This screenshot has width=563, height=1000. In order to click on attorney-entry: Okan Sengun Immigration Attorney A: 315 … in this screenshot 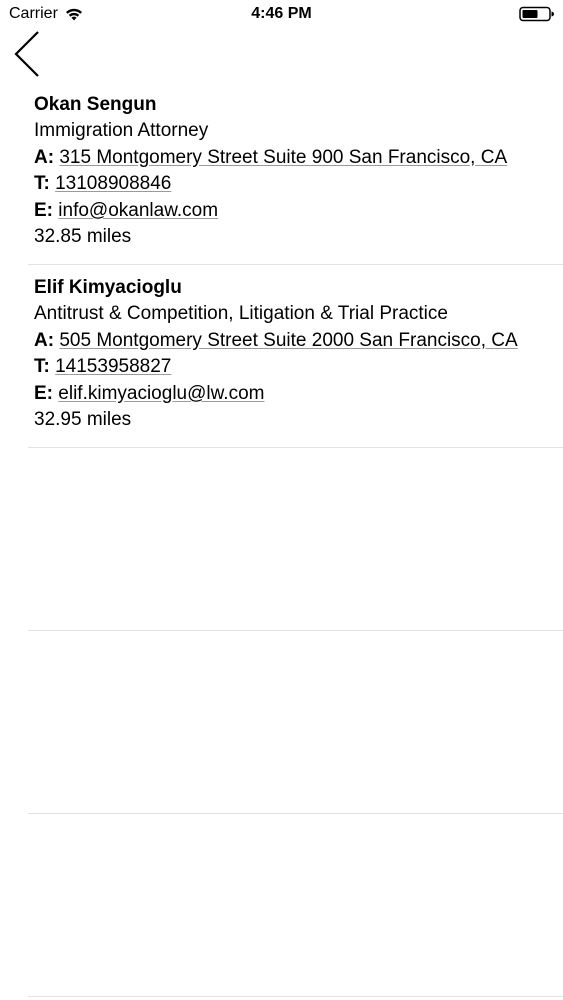, I will do `click(298, 171)`.